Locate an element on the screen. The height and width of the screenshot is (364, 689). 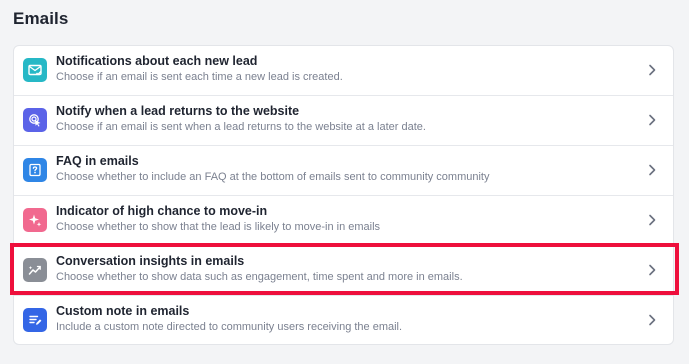
row-title: Custom note in emails is located at coordinates (123, 311).